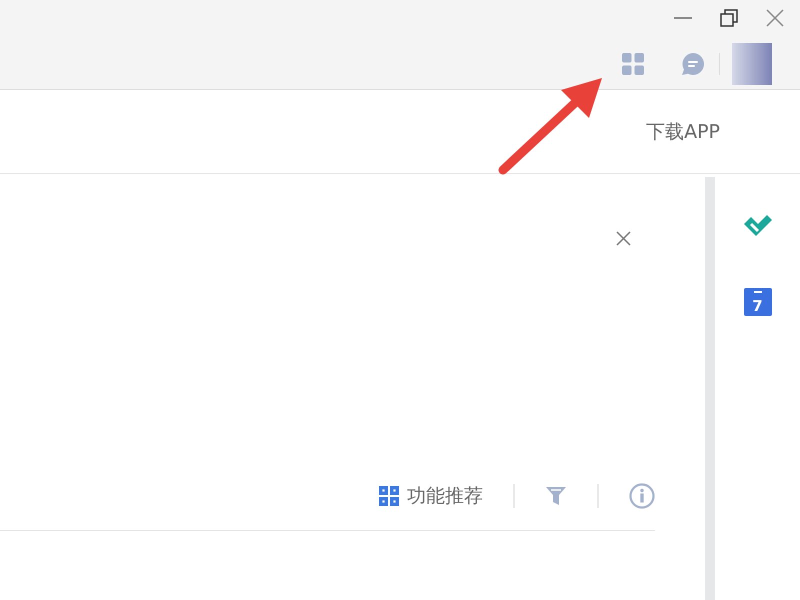  I want to click on recommend-button: 功能推荐, so click(431, 496).